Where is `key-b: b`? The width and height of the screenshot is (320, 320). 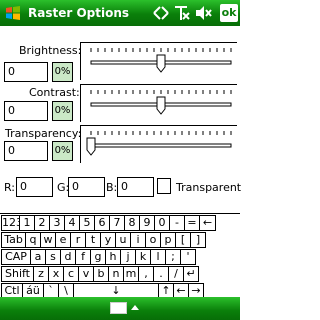 key-b: b is located at coordinates (101, 274).